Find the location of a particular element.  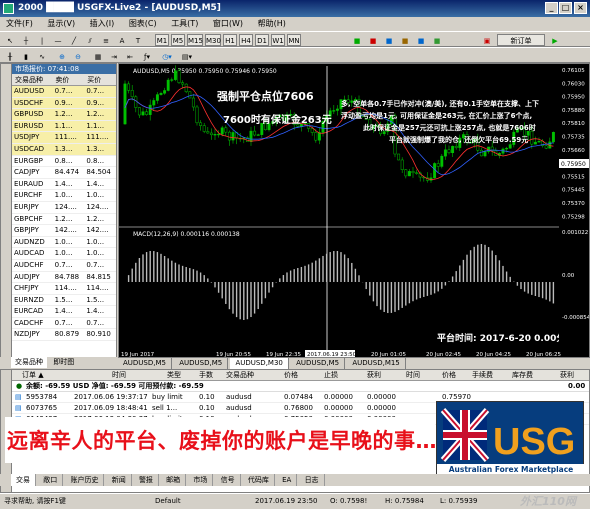

th-tp: 获利 is located at coordinates (374, 375).